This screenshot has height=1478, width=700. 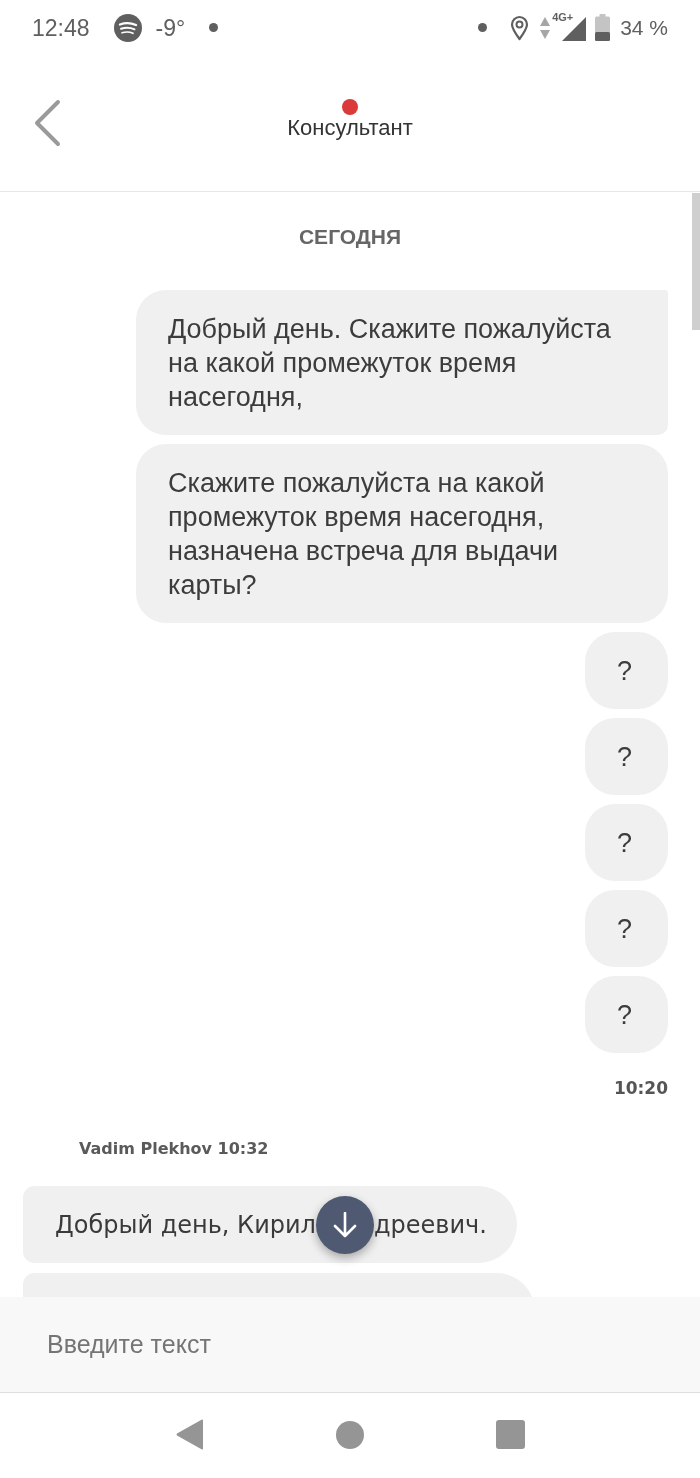 What do you see at coordinates (603, 27) in the screenshot?
I see `battery-icon` at bounding box center [603, 27].